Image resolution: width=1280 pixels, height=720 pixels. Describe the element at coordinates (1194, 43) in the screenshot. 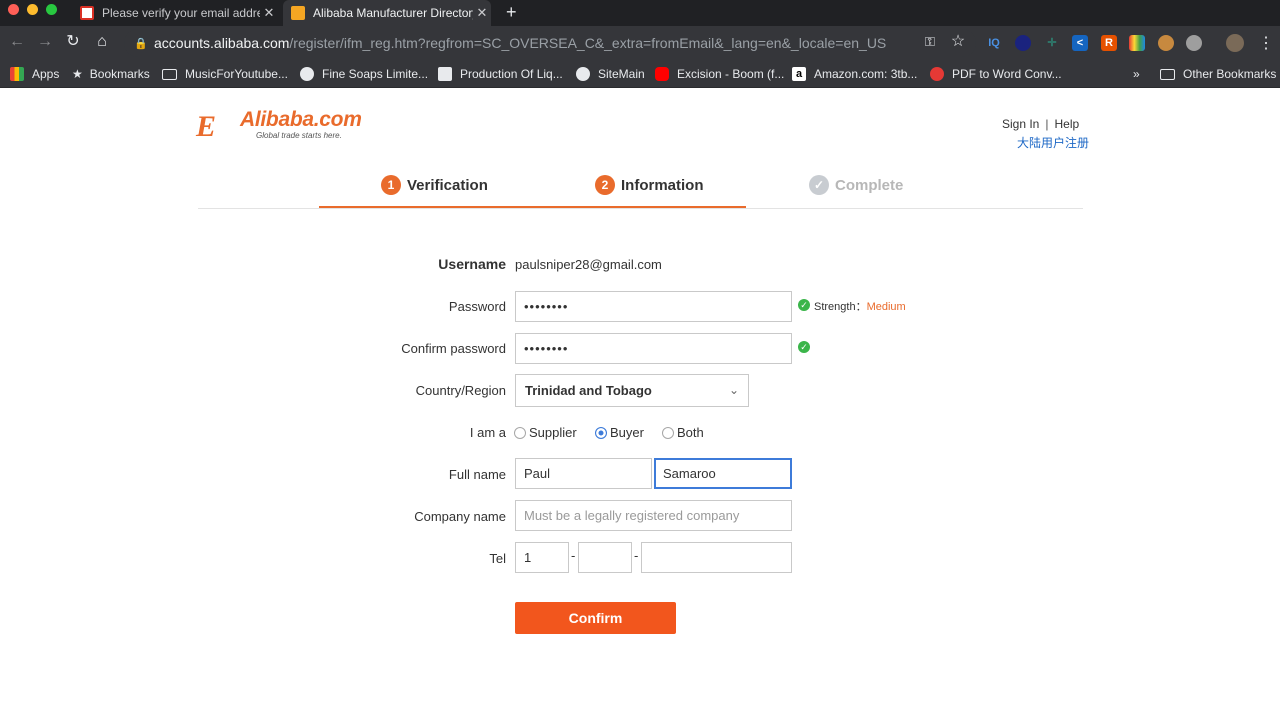

I see `extension-gray-icon` at that location.